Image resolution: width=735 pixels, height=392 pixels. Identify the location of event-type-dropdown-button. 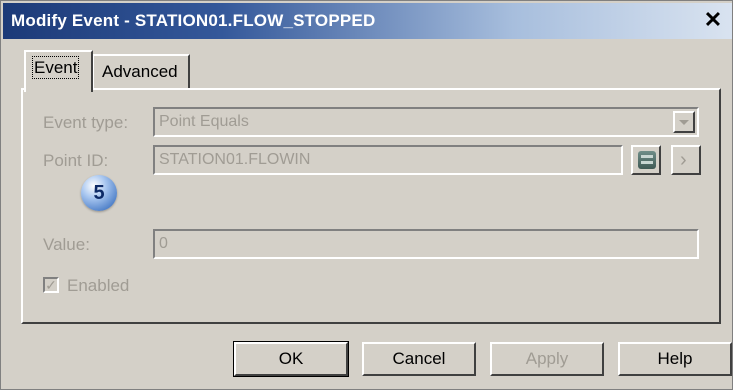
(684, 122).